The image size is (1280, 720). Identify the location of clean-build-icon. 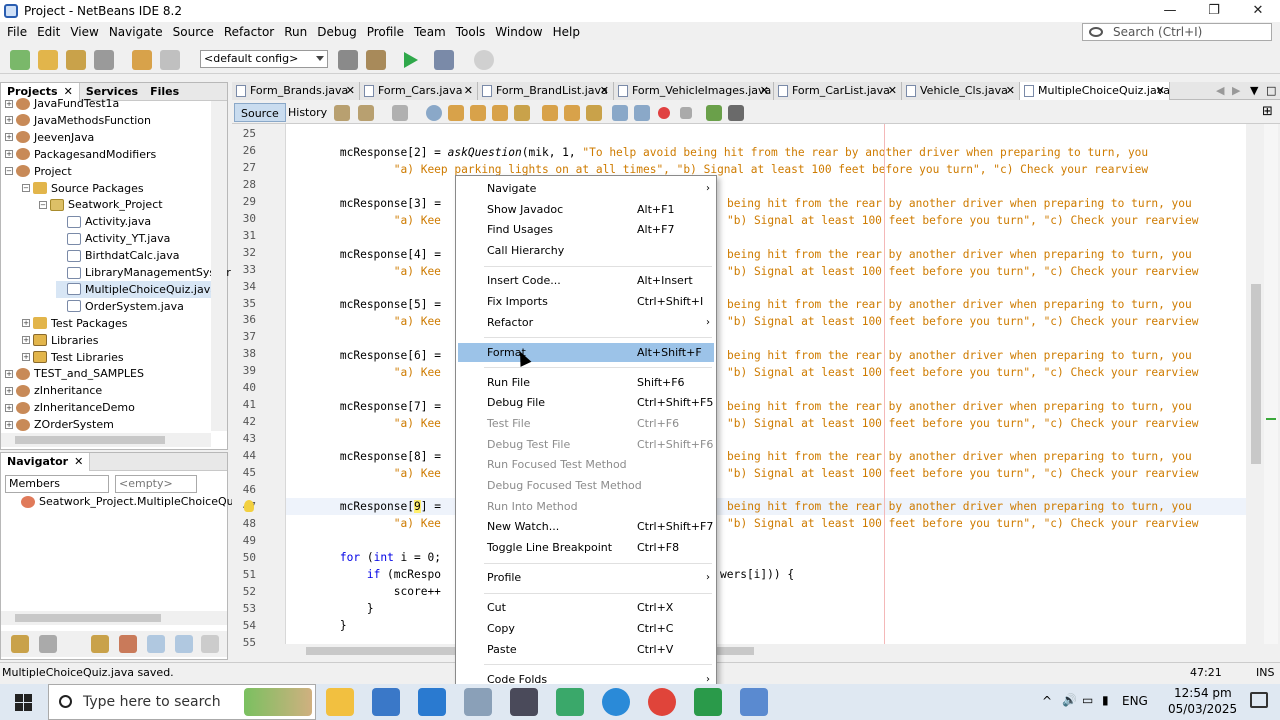
(376, 60).